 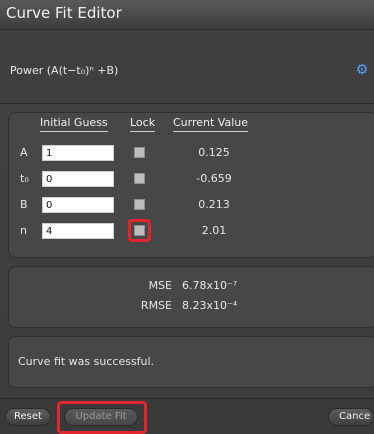 What do you see at coordinates (362, 70) in the screenshot?
I see `gear-icon: ⚙` at bounding box center [362, 70].